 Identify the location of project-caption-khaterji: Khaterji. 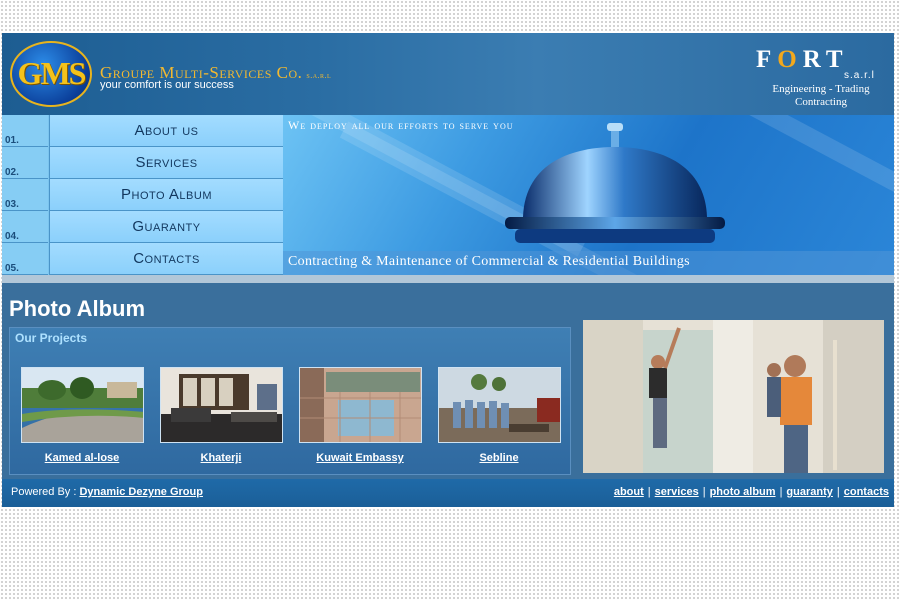
(221, 458).